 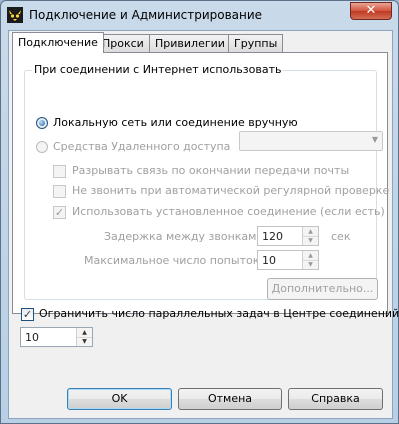 What do you see at coordinates (59, 191) in the screenshot?
I see `checkbox-nodial` at bounding box center [59, 191].